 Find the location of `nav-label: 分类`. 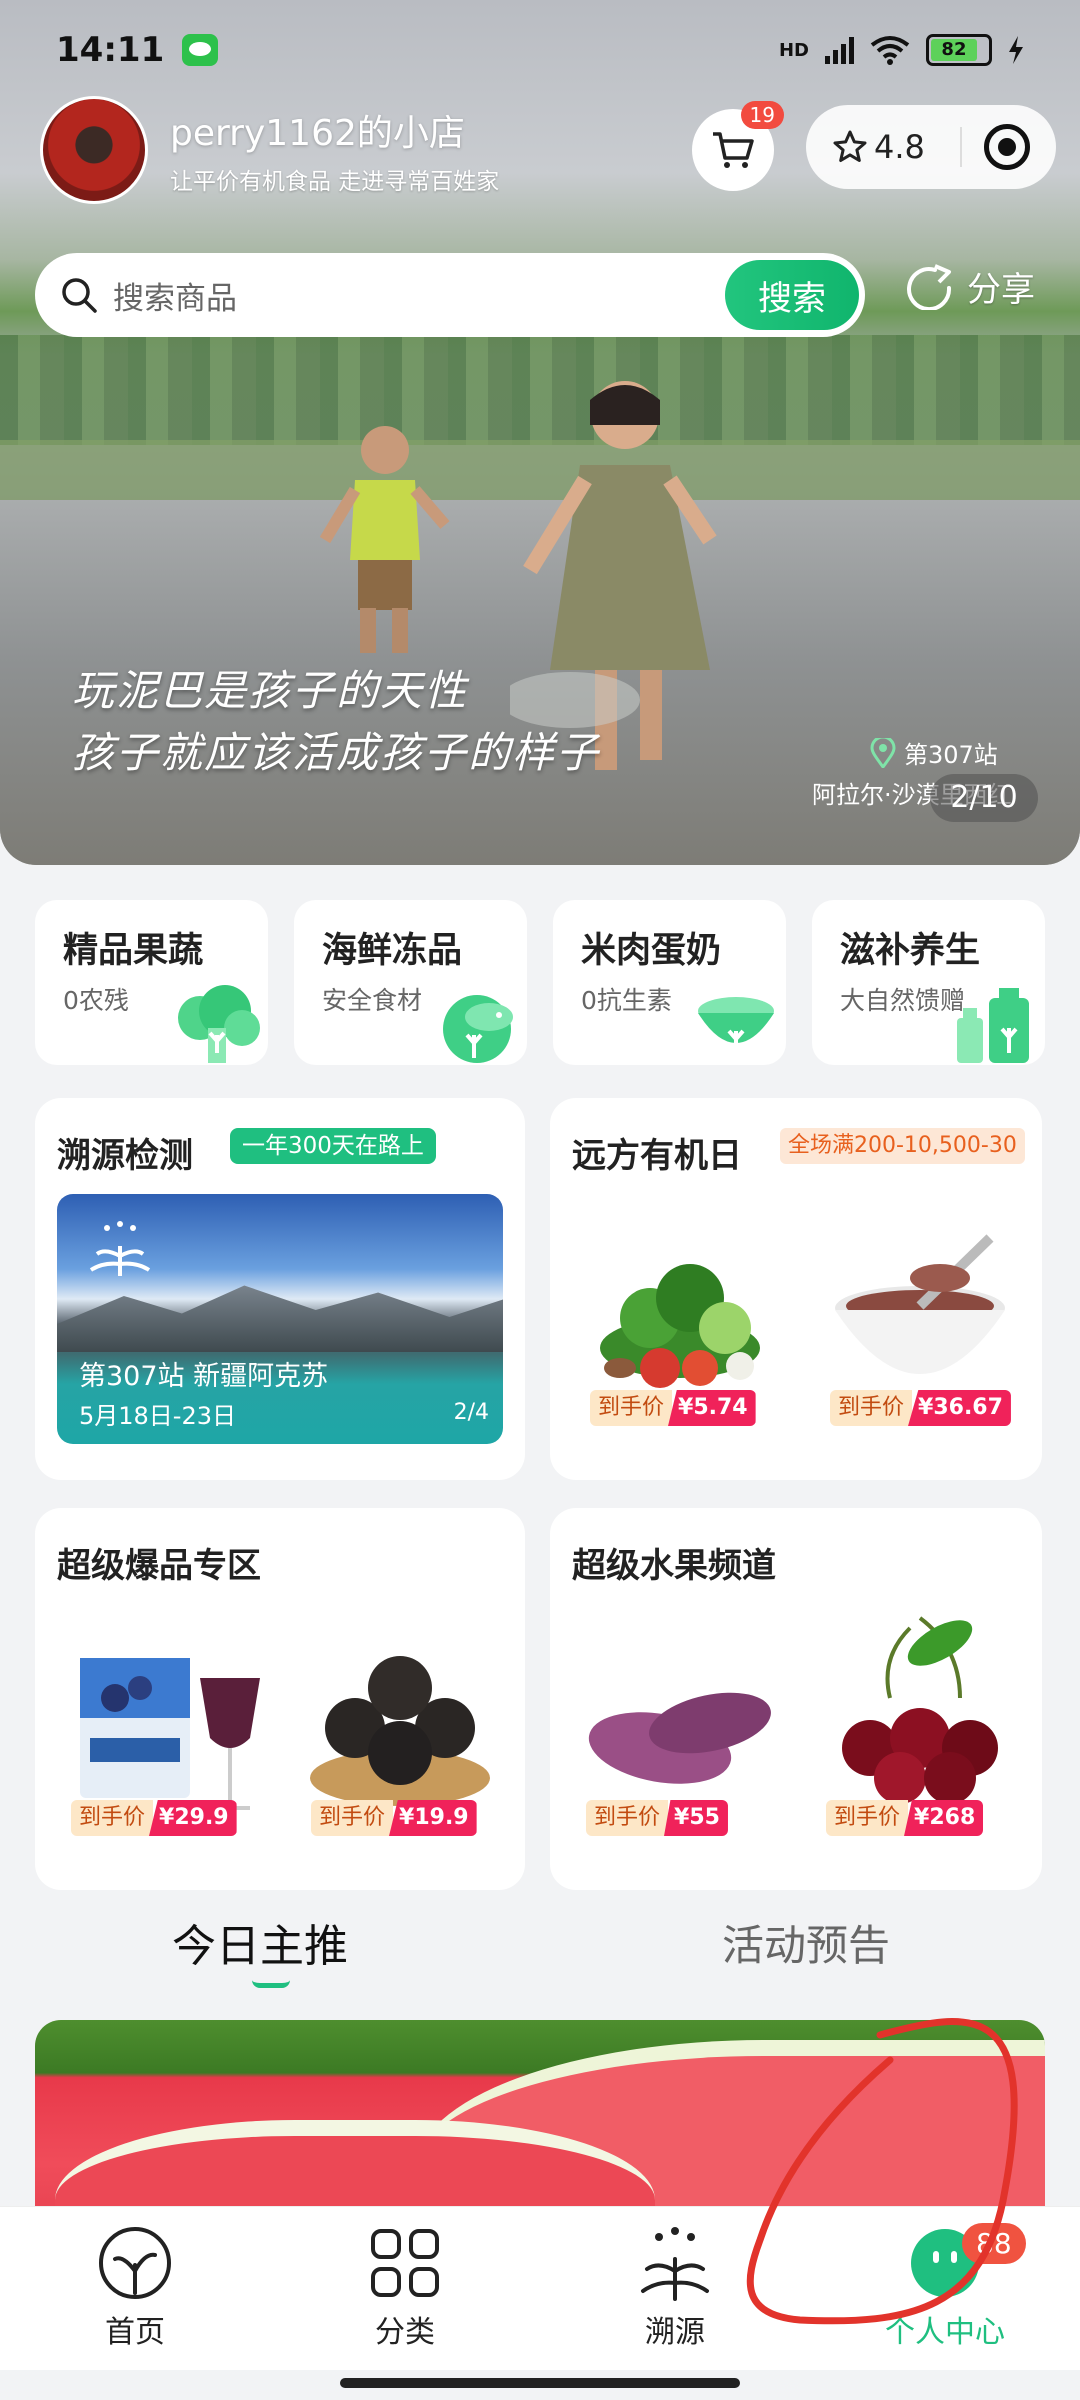

nav-label: 分类 is located at coordinates (405, 2332).